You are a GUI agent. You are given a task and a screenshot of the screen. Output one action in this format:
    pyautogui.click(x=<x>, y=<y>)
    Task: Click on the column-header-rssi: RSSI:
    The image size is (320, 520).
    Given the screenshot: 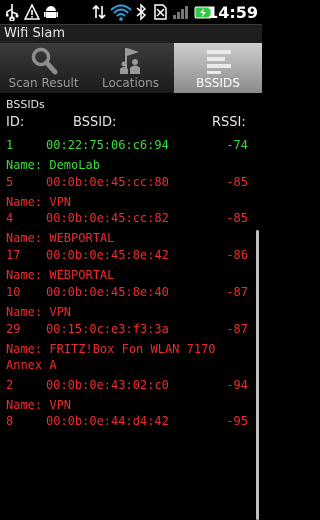 What is the action you would take?
    pyautogui.click(x=229, y=122)
    